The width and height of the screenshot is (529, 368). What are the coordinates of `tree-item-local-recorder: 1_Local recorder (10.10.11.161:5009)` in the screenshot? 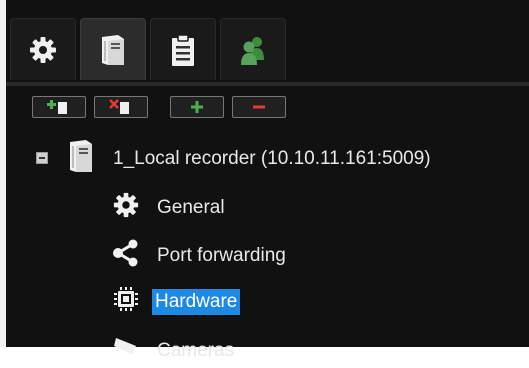 It's located at (250, 159).